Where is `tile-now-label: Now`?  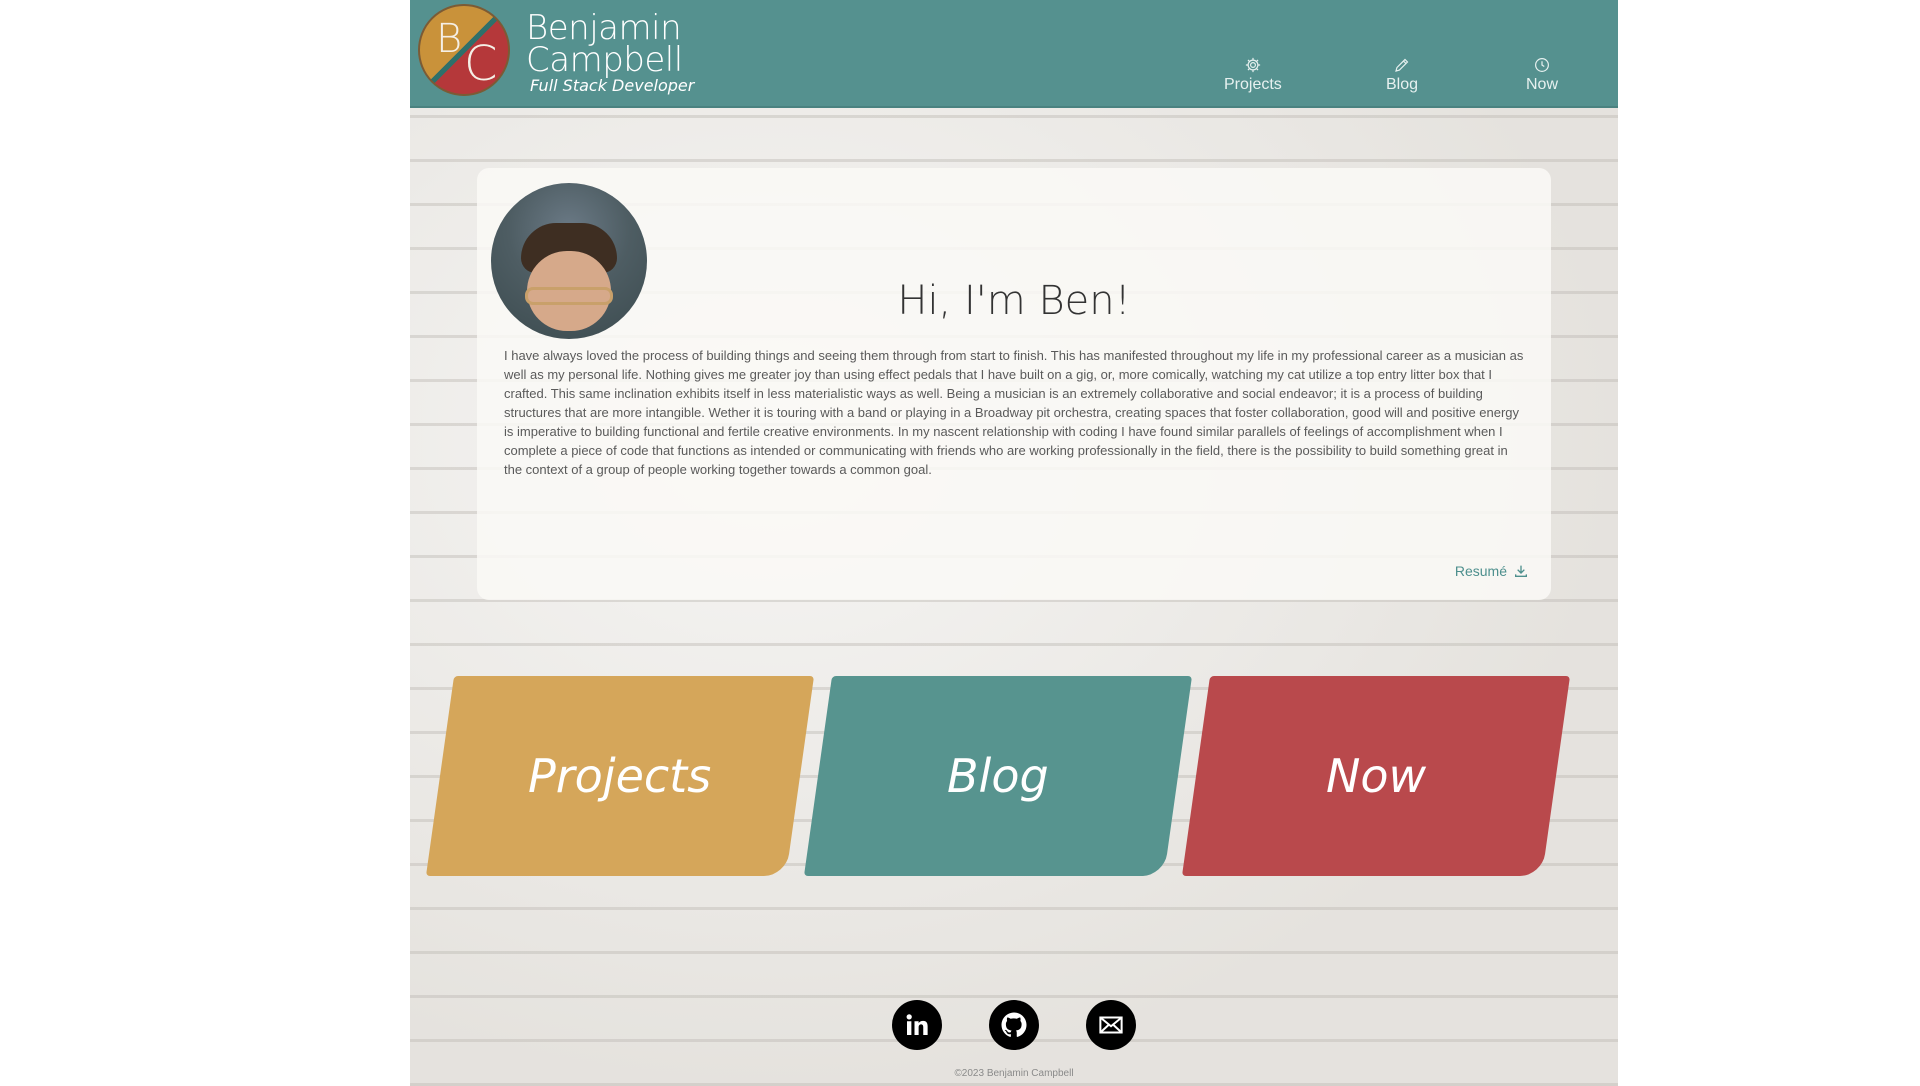 tile-now-label: Now is located at coordinates (1376, 776).